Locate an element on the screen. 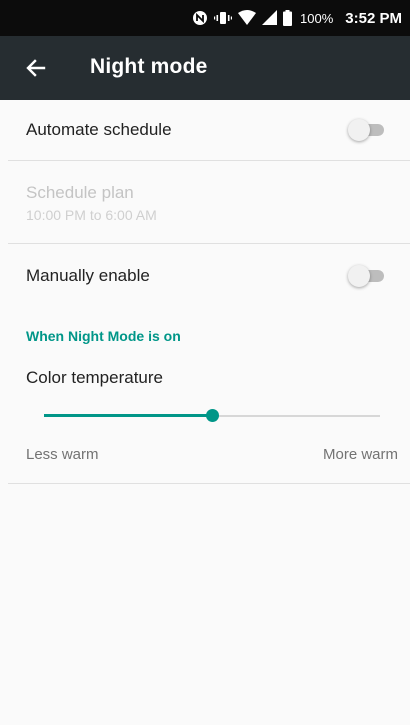 The image size is (410, 725). color-temperature-label: Color temperature is located at coordinates (95, 377).